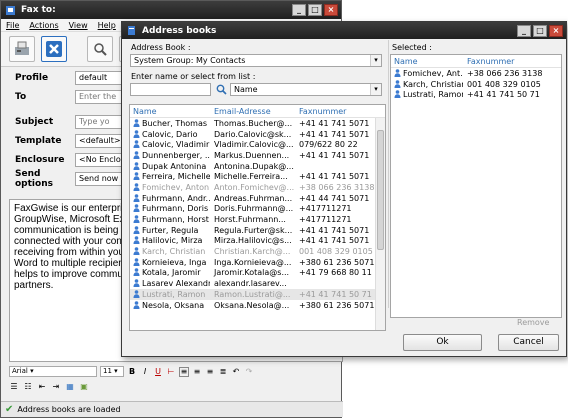  I want to click on align-center-icon: ≡, so click(197, 372).